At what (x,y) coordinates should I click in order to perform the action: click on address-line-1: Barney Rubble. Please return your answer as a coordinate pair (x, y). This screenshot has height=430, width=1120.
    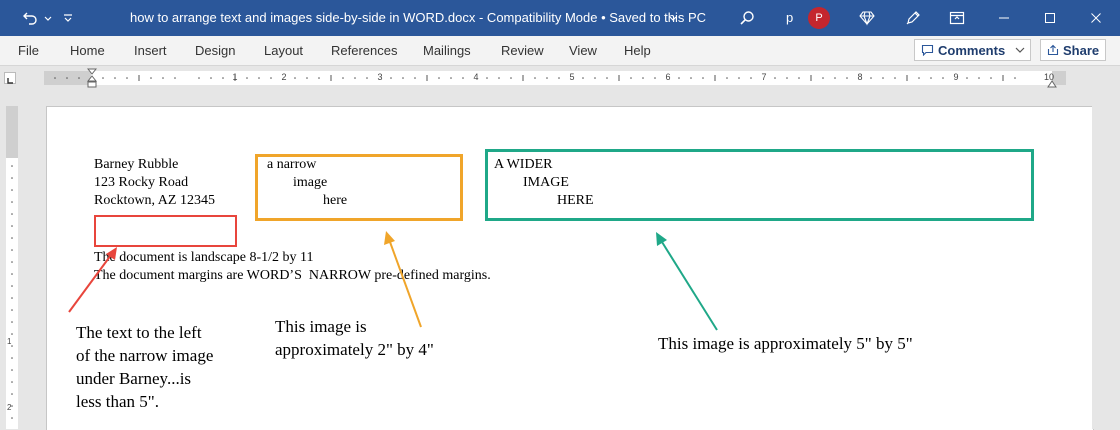
    Looking at the image, I should click on (136, 164).